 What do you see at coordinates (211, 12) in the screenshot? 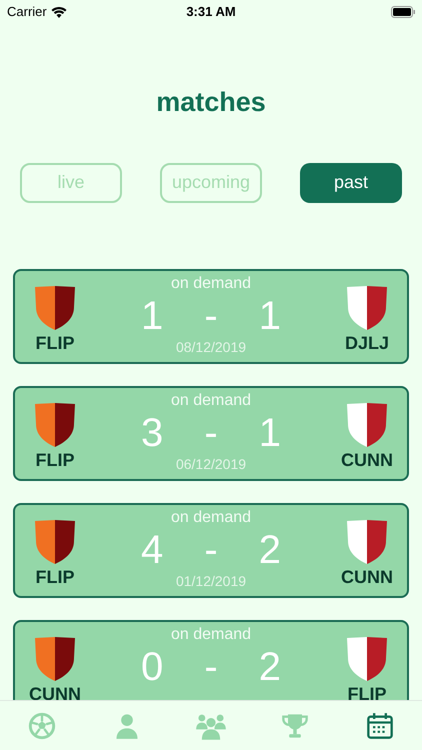
I see `status-time: 3:31 AM` at bounding box center [211, 12].